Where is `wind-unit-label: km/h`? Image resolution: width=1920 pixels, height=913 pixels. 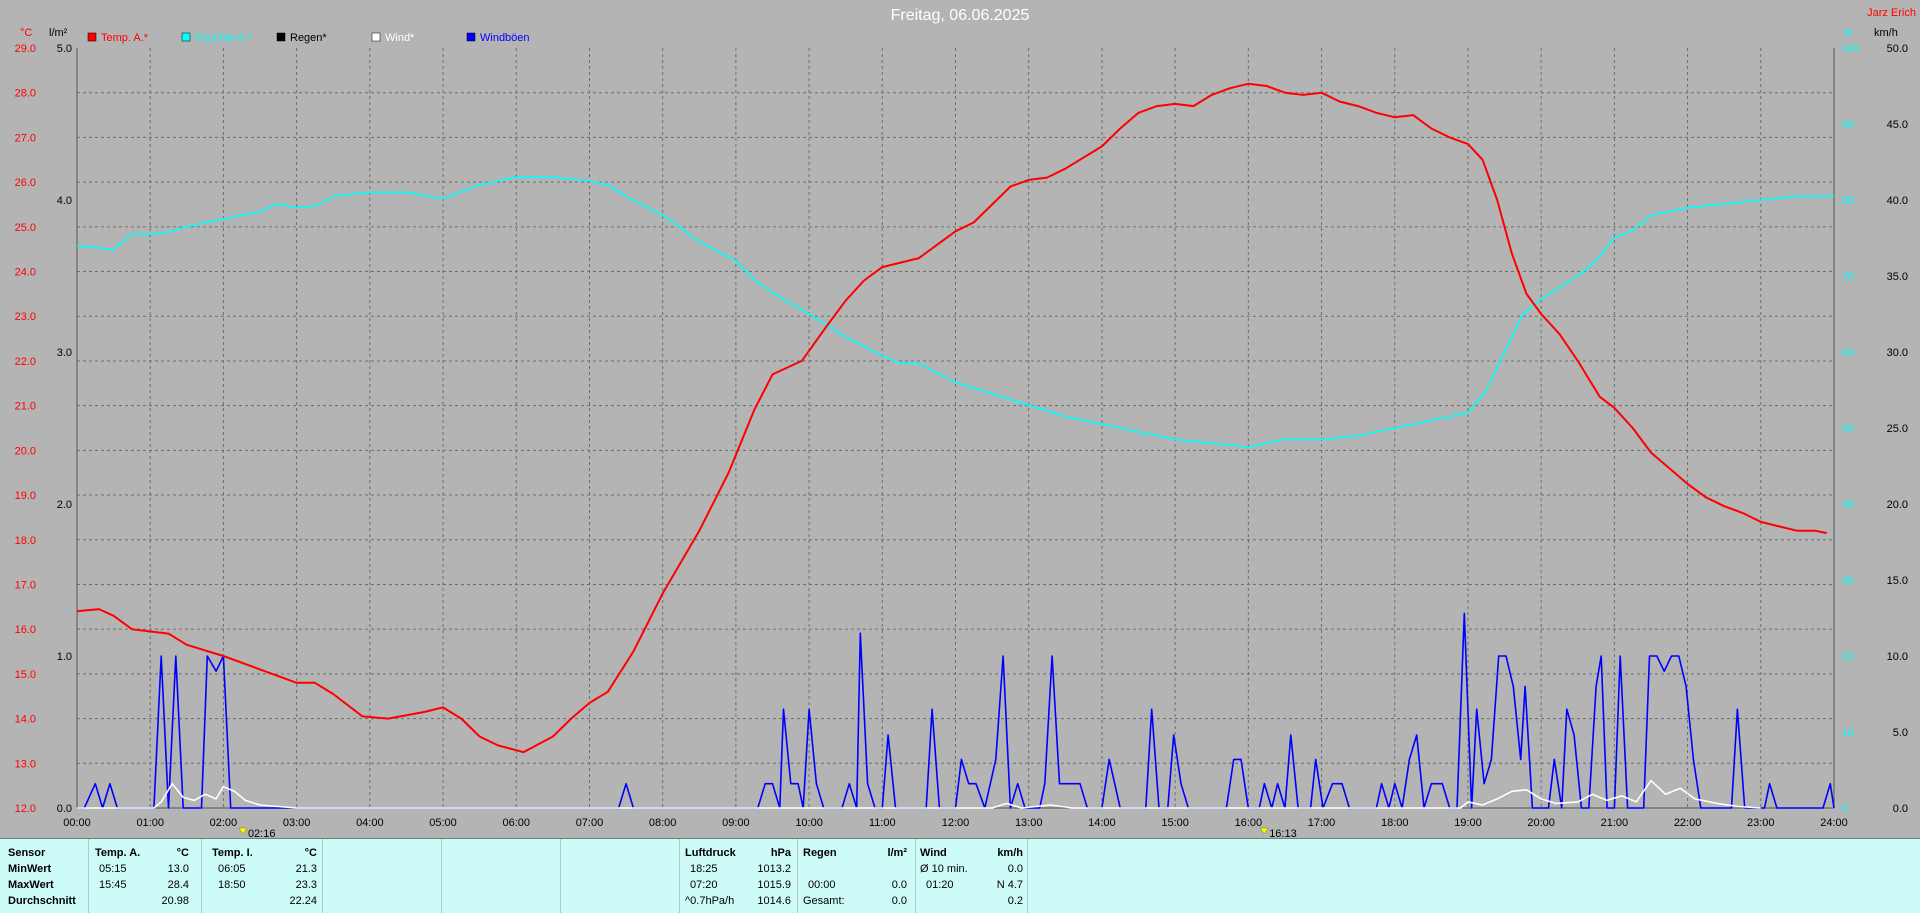 wind-unit-label: km/h is located at coordinates (1886, 33).